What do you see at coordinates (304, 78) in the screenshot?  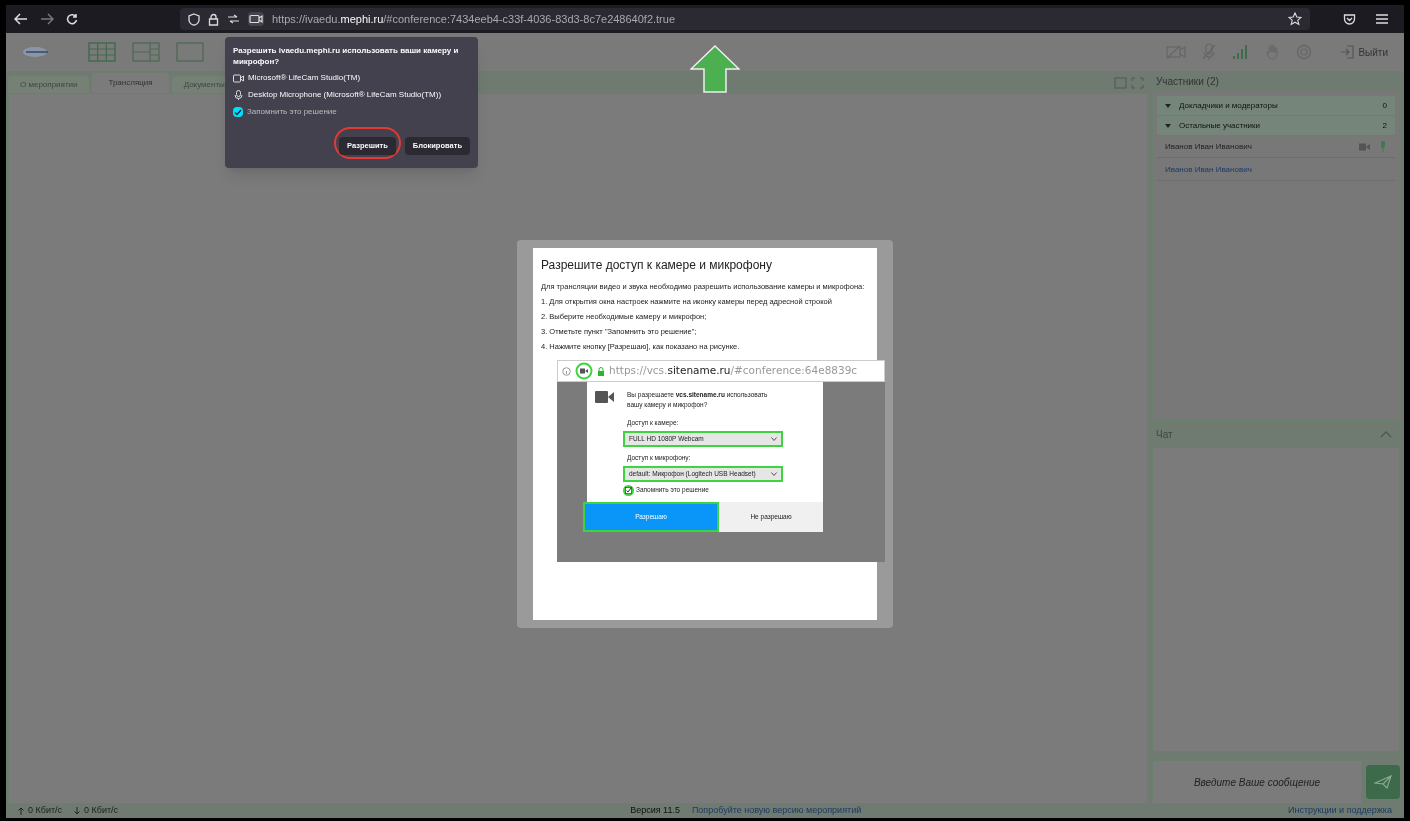 I see `device-label: Microsoft® LifeCam Studio(TM)` at bounding box center [304, 78].